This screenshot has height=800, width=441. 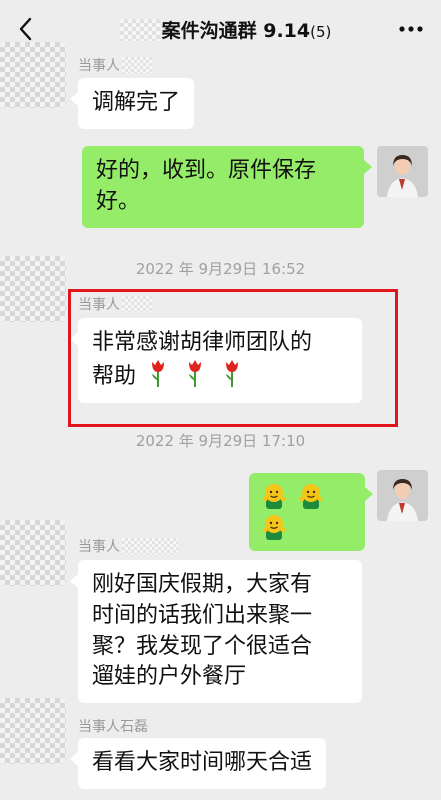 I want to click on chat-title-area: 案件沟通群 9.14 (5), so click(x=225, y=29).